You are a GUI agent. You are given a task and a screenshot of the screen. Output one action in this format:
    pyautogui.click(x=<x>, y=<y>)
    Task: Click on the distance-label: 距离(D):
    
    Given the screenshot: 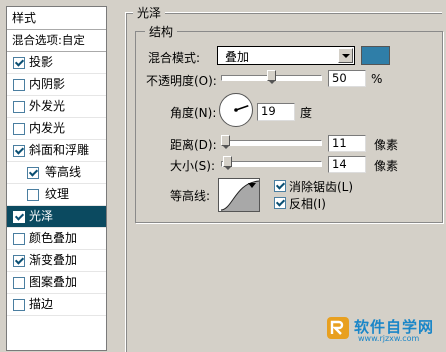 What is the action you would take?
    pyautogui.click(x=193, y=145)
    